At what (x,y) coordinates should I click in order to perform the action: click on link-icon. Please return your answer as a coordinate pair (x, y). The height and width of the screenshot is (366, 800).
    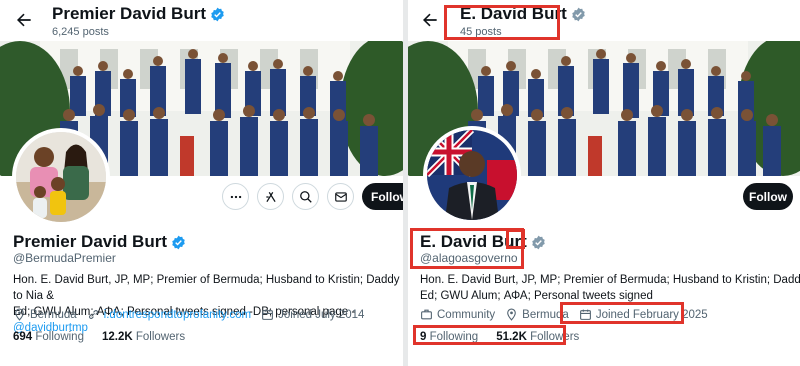
    Looking at the image, I should click on (93, 314).